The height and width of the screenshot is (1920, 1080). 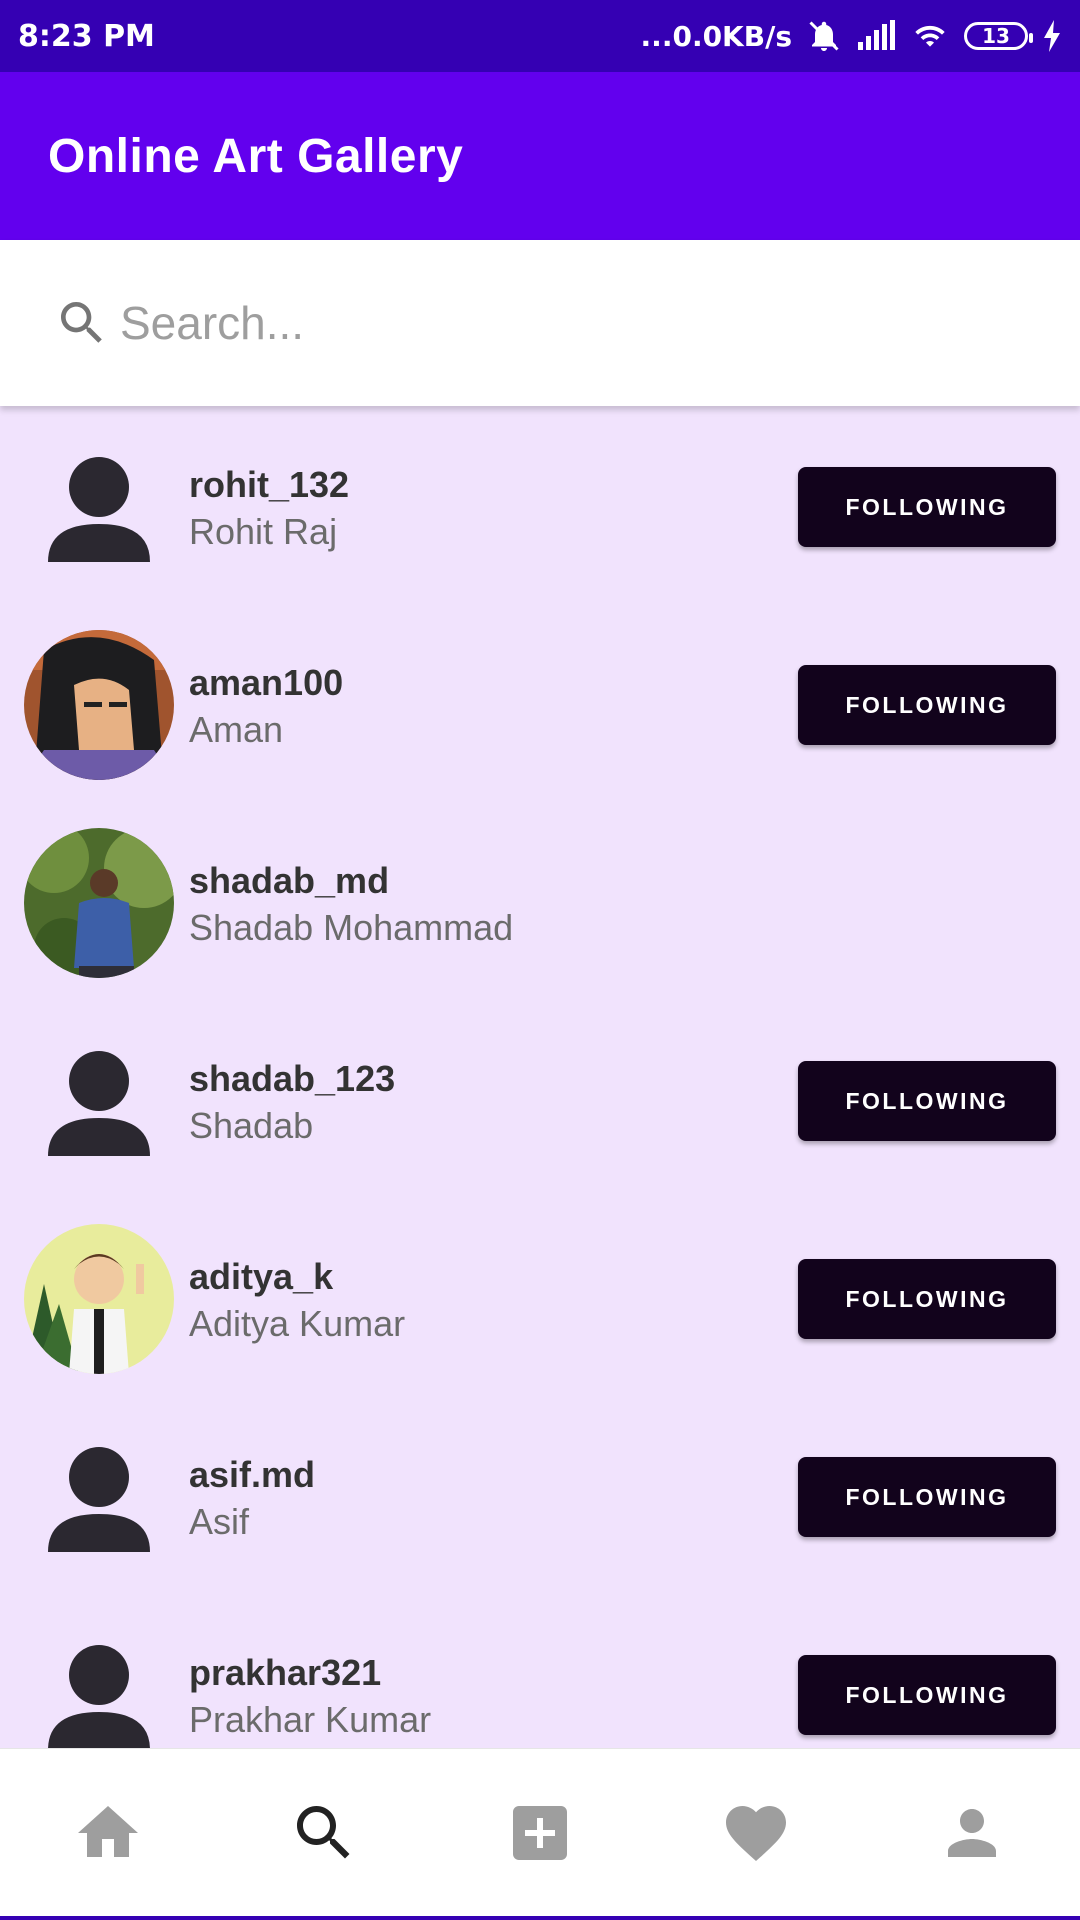 I want to click on user-row: asif.md Asif FOLLOWING, so click(x=540, y=1497).